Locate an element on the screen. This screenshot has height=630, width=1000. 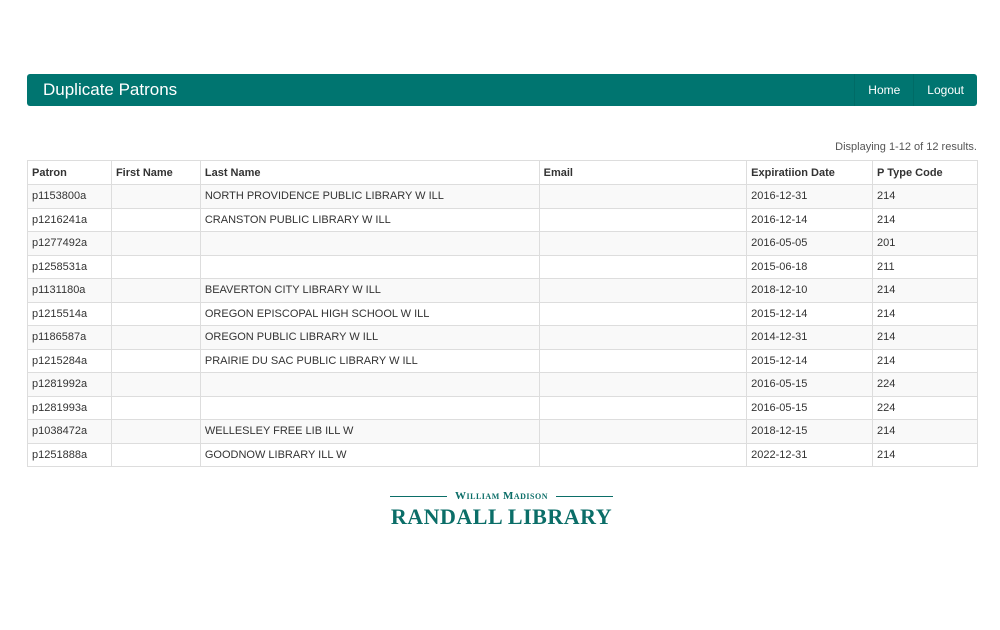
cell-patron: p1215284a is located at coordinates (69, 360).